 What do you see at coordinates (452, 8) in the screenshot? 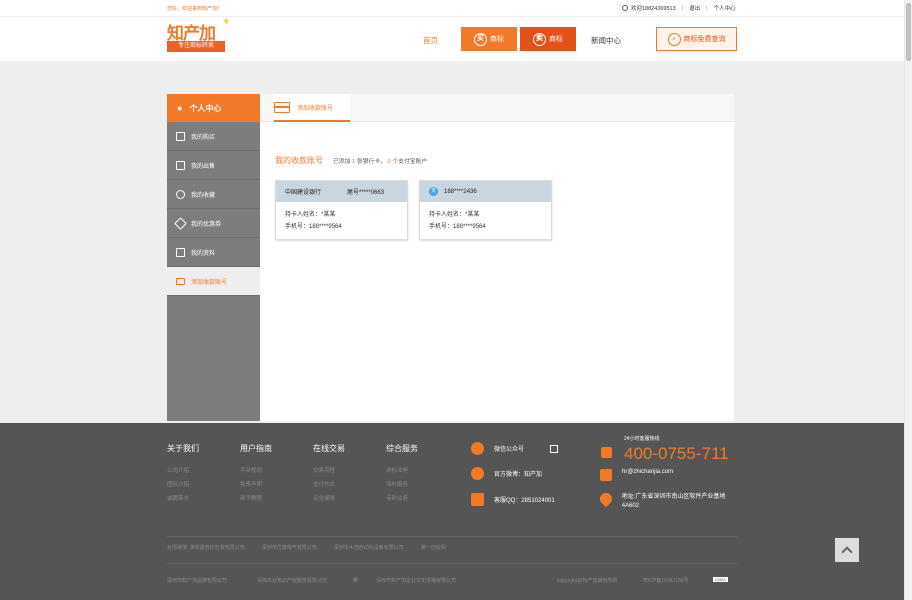
I see `top-bar: 您好，欢迎来到知产加！ 欢迎18824369513 | 退出 | 个人中心` at bounding box center [452, 8].